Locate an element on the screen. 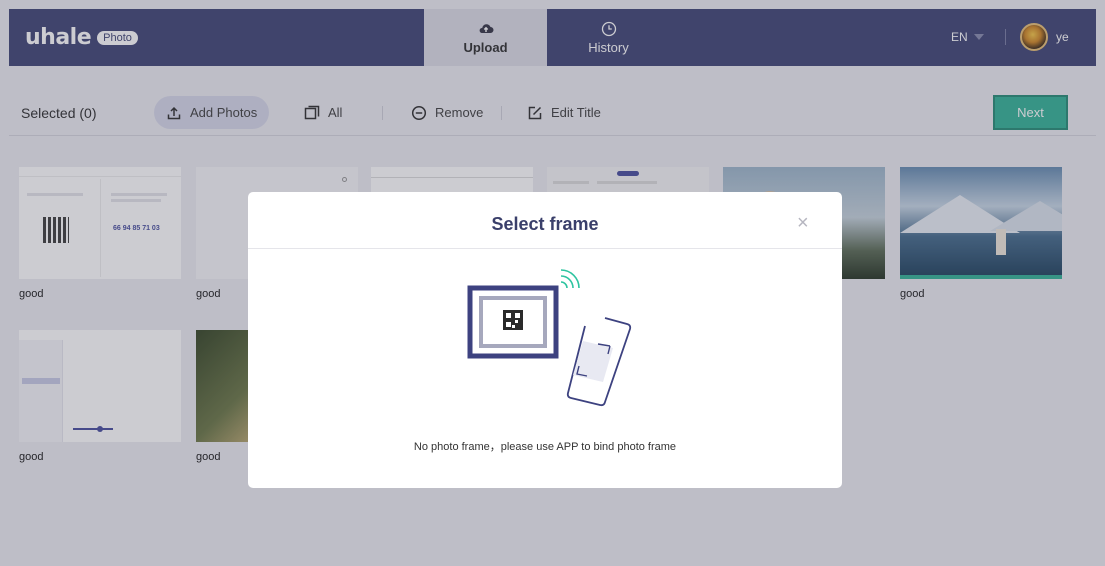 The image size is (1105, 566). phone-icon is located at coordinates (599, 362).